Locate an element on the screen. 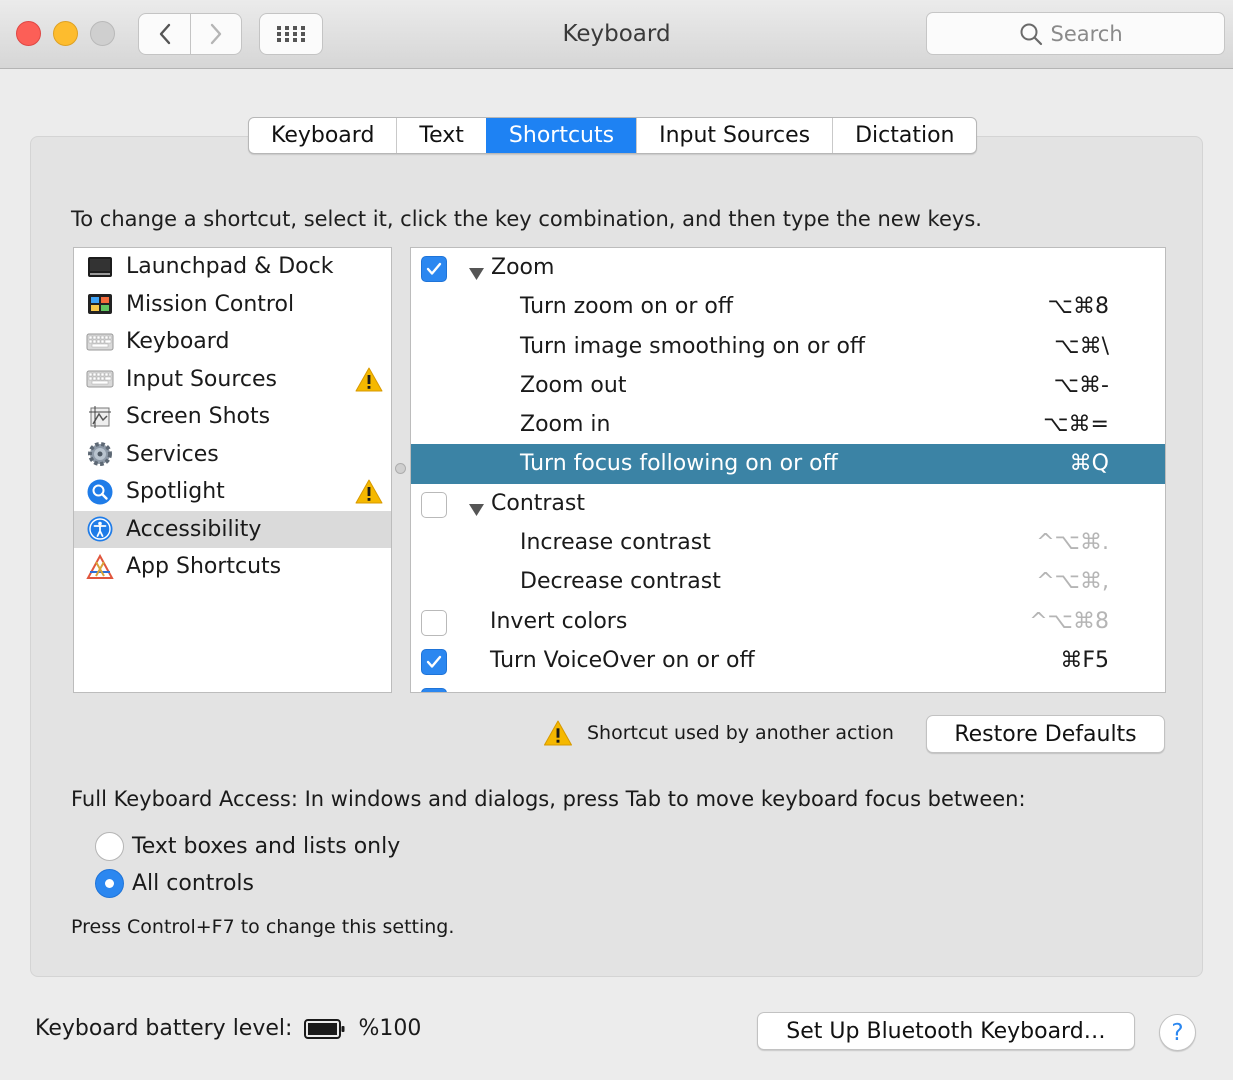  tab-dictation: Dictation is located at coordinates (904, 135).